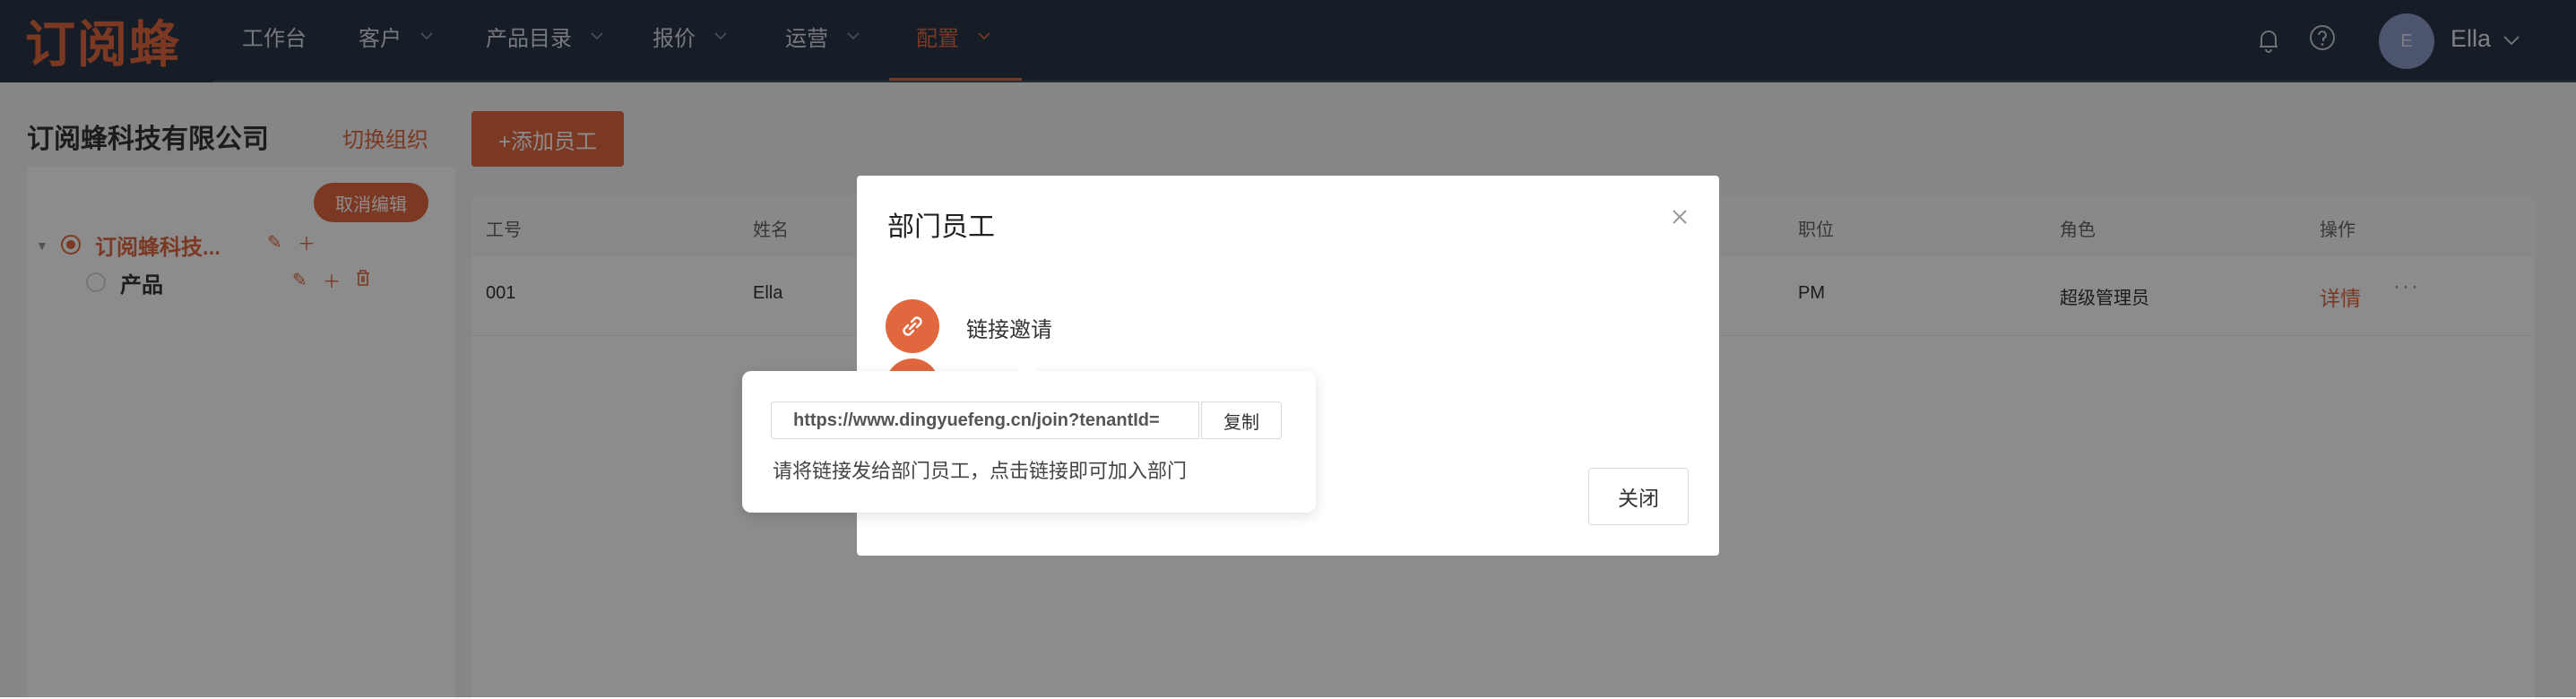 The image size is (2576, 699). Describe the element at coordinates (1241, 420) in the screenshot. I see `copy-button: 复制` at that location.